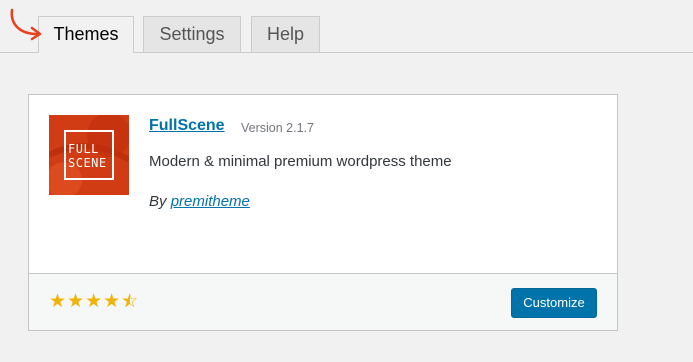 The image size is (693, 362). I want to click on theme-version: Version 2.1.7, so click(277, 128).